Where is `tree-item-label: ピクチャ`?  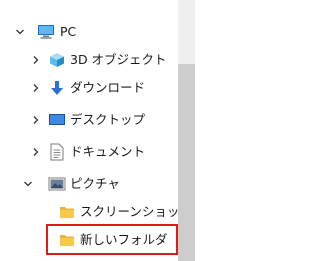
tree-item-label: ピクチャ is located at coordinates (95, 183).